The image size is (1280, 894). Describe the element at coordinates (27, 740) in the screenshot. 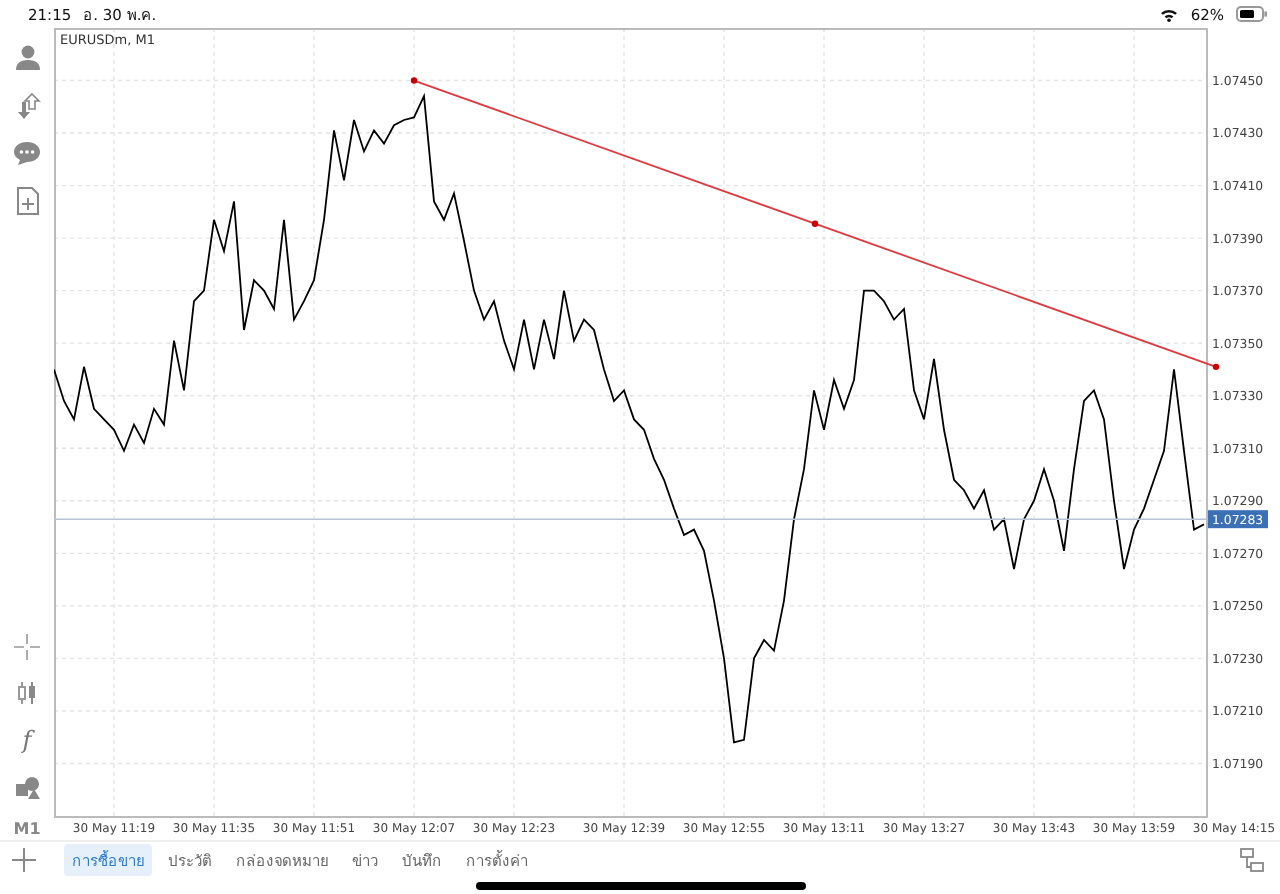

I see `indicators-glyph: f` at that location.